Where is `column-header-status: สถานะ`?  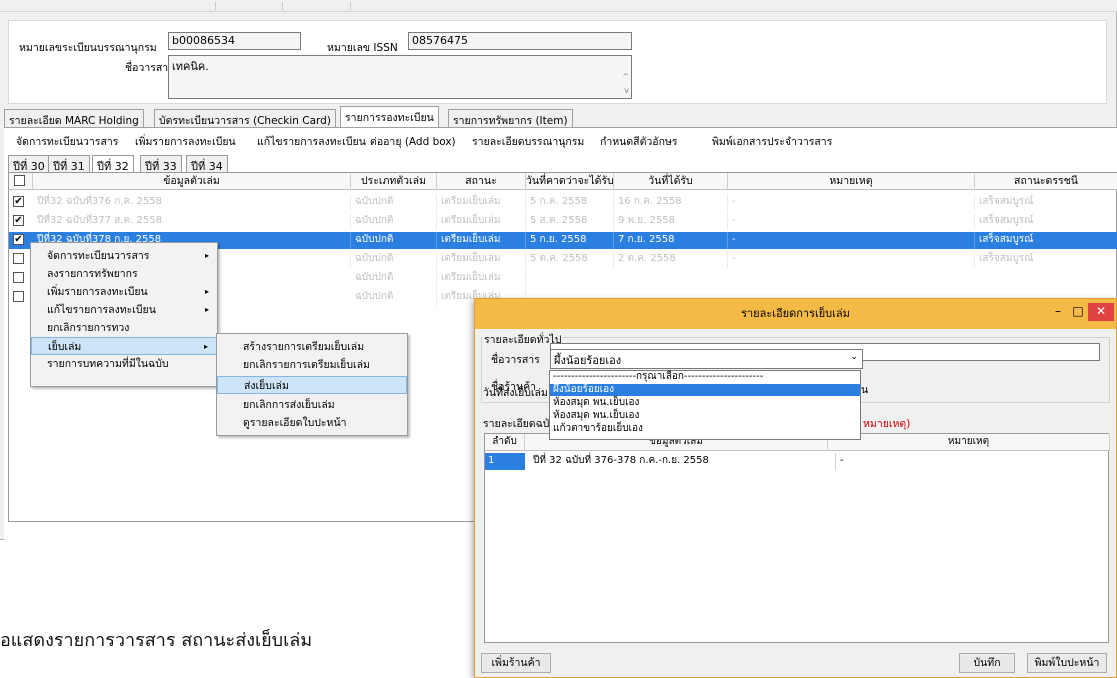
column-header-status: สถานะ is located at coordinates (481, 181).